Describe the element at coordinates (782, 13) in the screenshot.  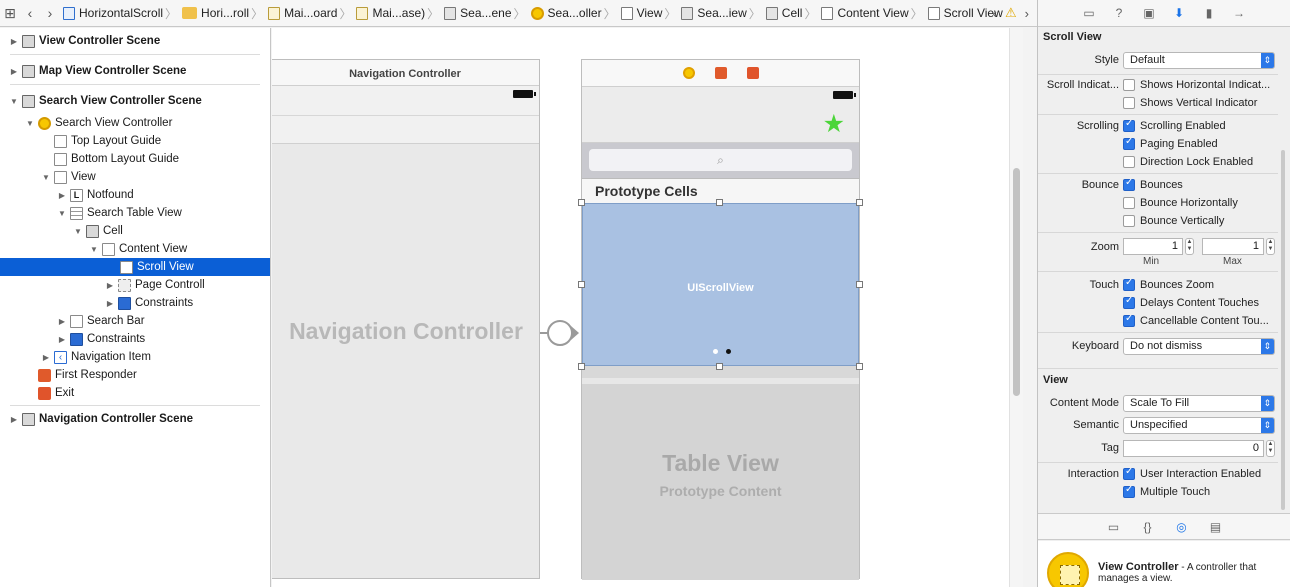
I see `breadcrumb-cell: Cell` at that location.